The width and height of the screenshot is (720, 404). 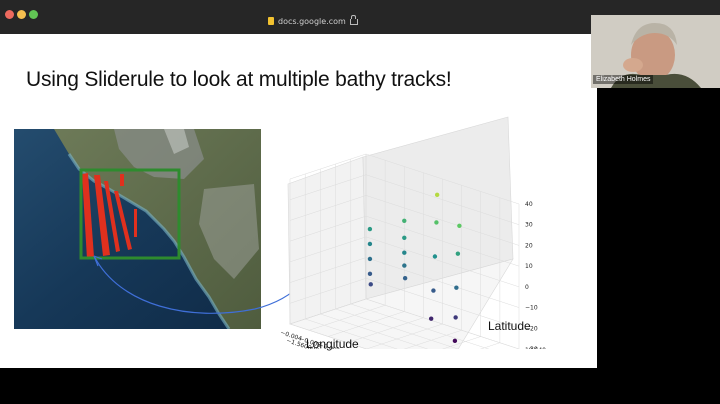 I want to click on x-axis-label: Longitude, so click(x=332, y=344).